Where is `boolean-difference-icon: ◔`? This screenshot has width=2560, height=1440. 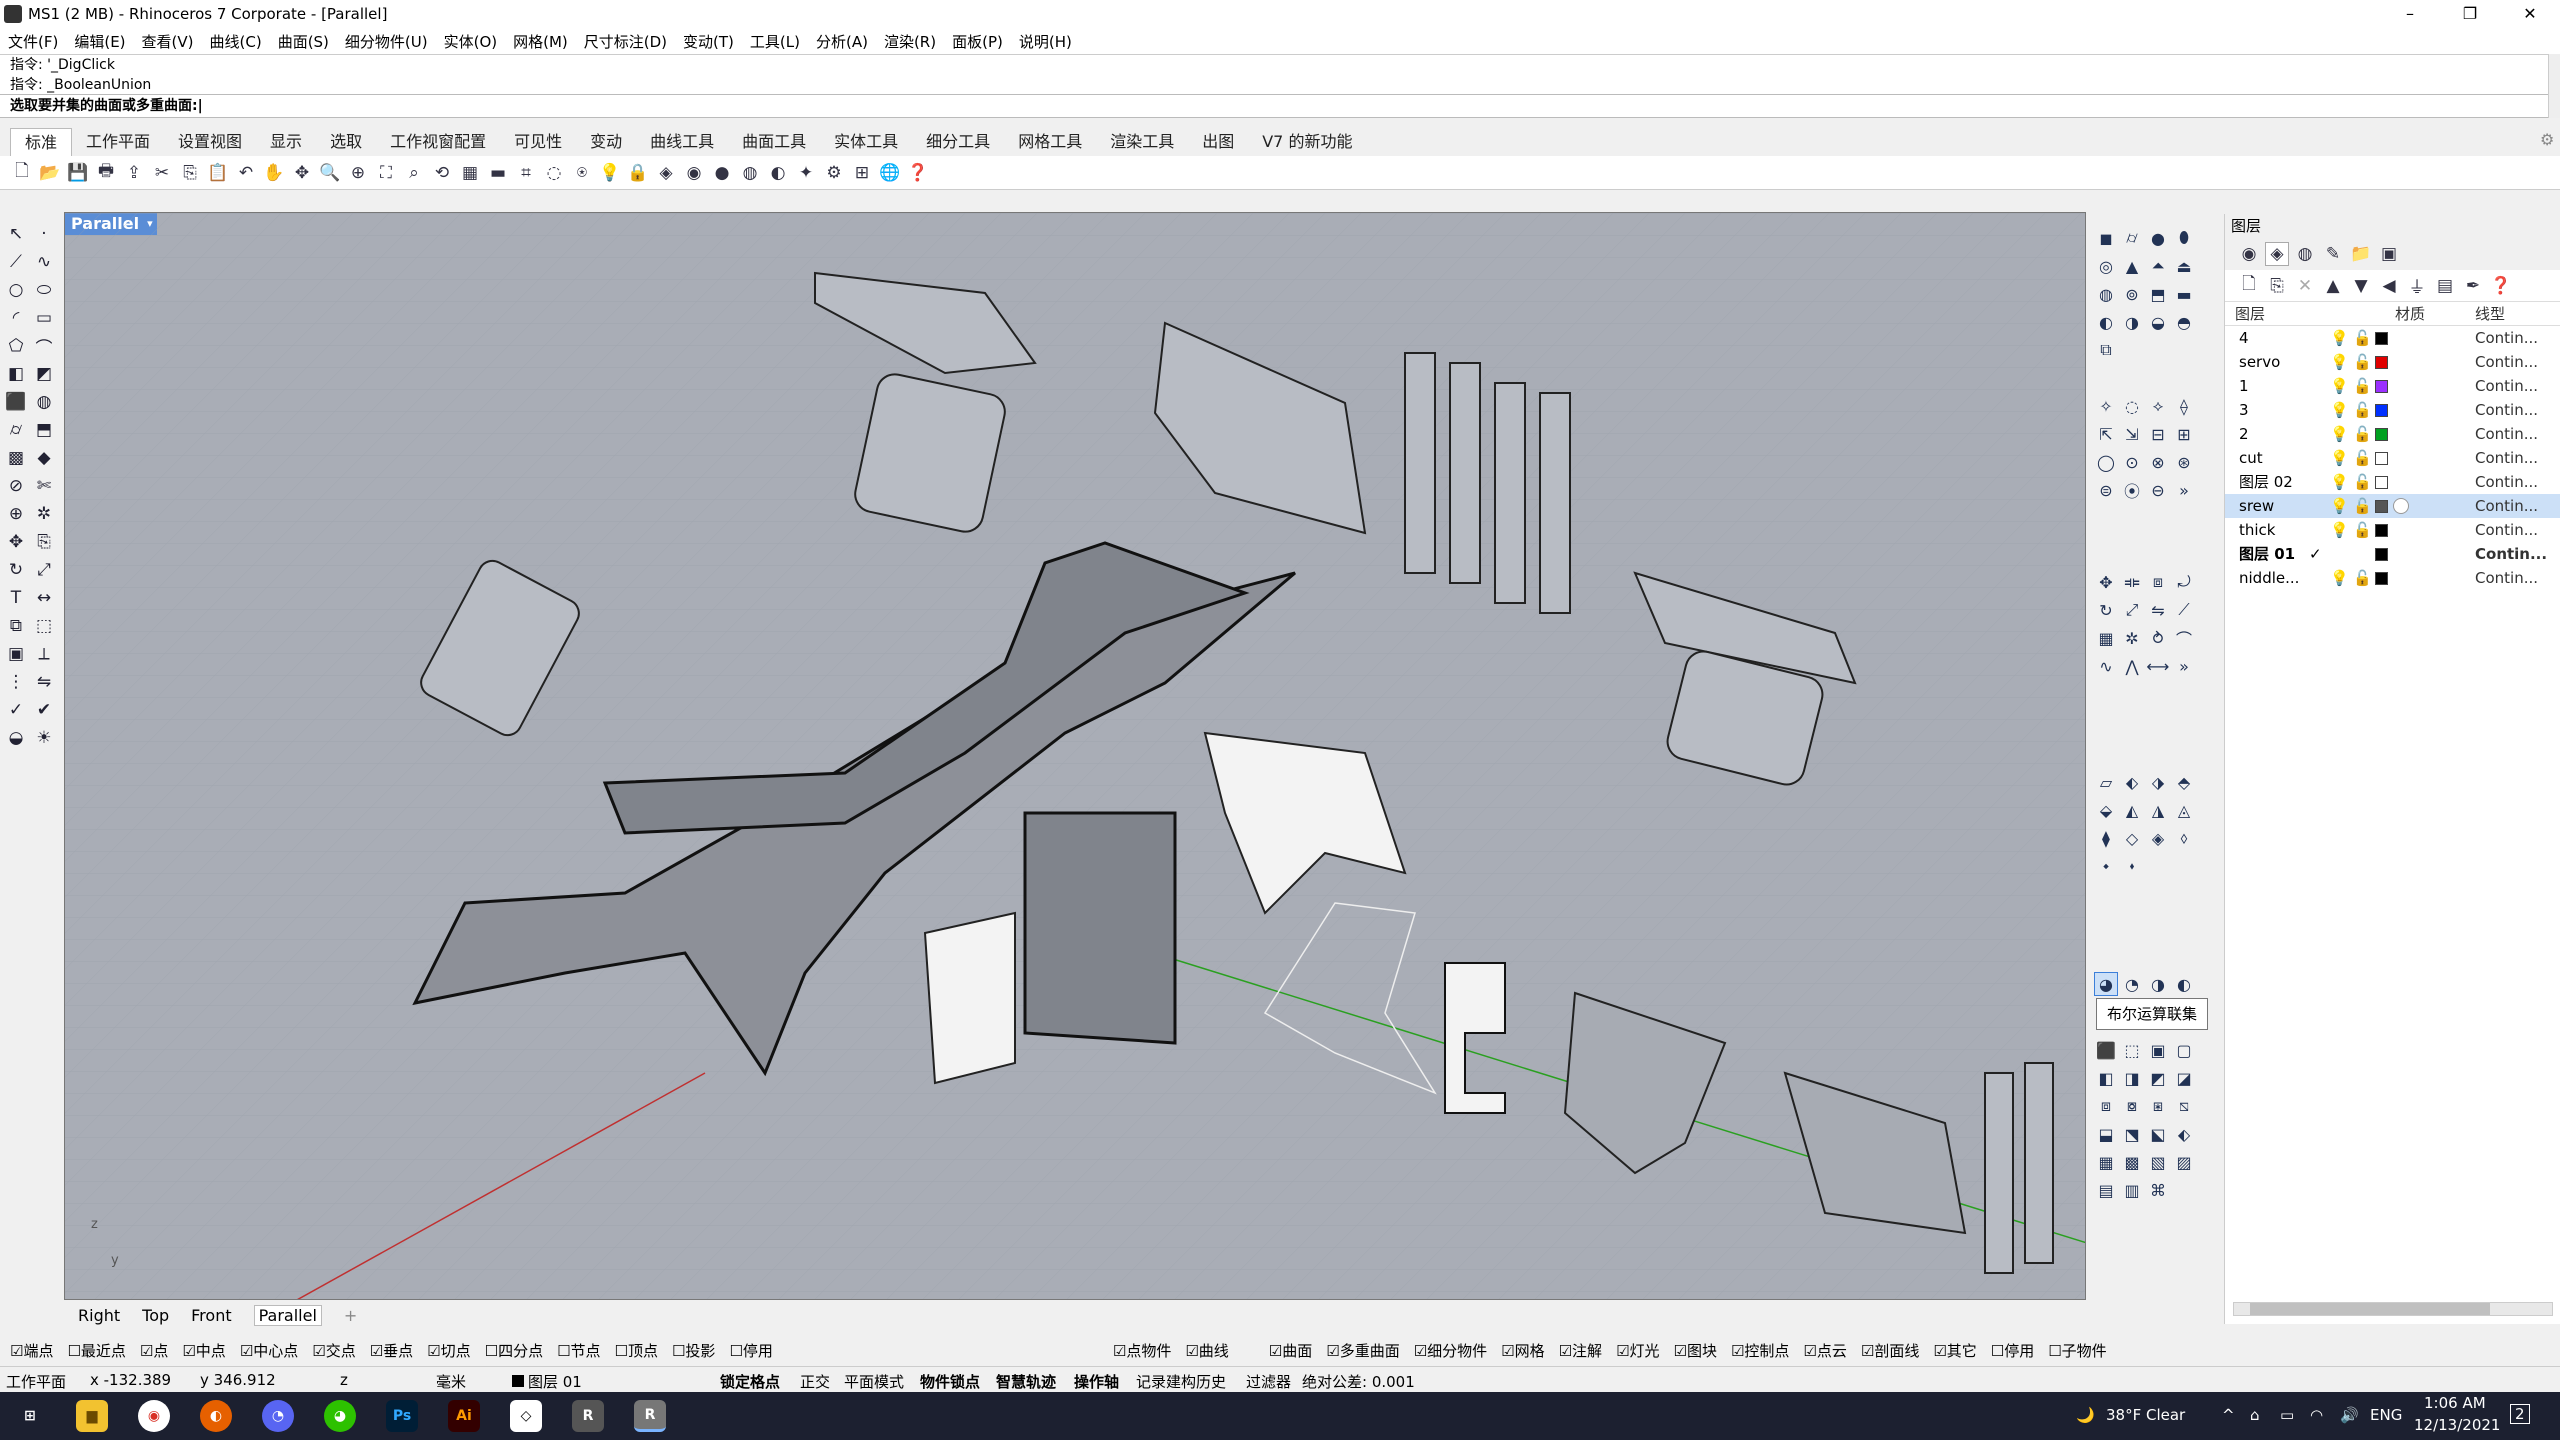 boolean-difference-icon: ◔ is located at coordinates (2132, 984).